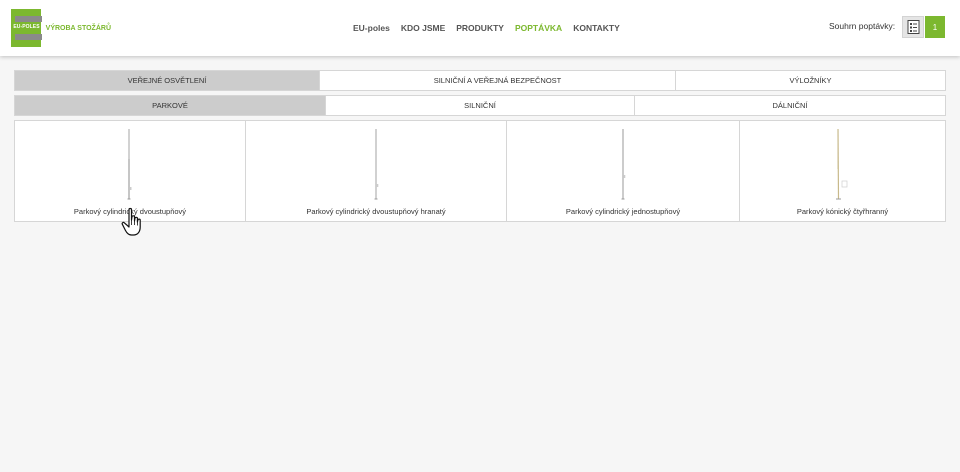 The height and width of the screenshot is (472, 960). What do you see at coordinates (935, 27) in the screenshot?
I see `inquiry-count-badge: 1` at bounding box center [935, 27].